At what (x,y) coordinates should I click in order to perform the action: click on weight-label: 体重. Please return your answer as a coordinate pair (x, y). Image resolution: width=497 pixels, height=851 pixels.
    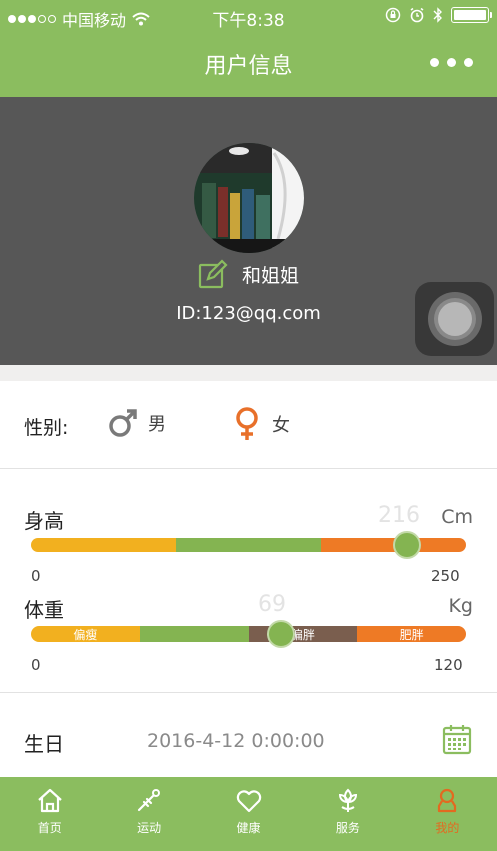
    Looking at the image, I should click on (44, 610).